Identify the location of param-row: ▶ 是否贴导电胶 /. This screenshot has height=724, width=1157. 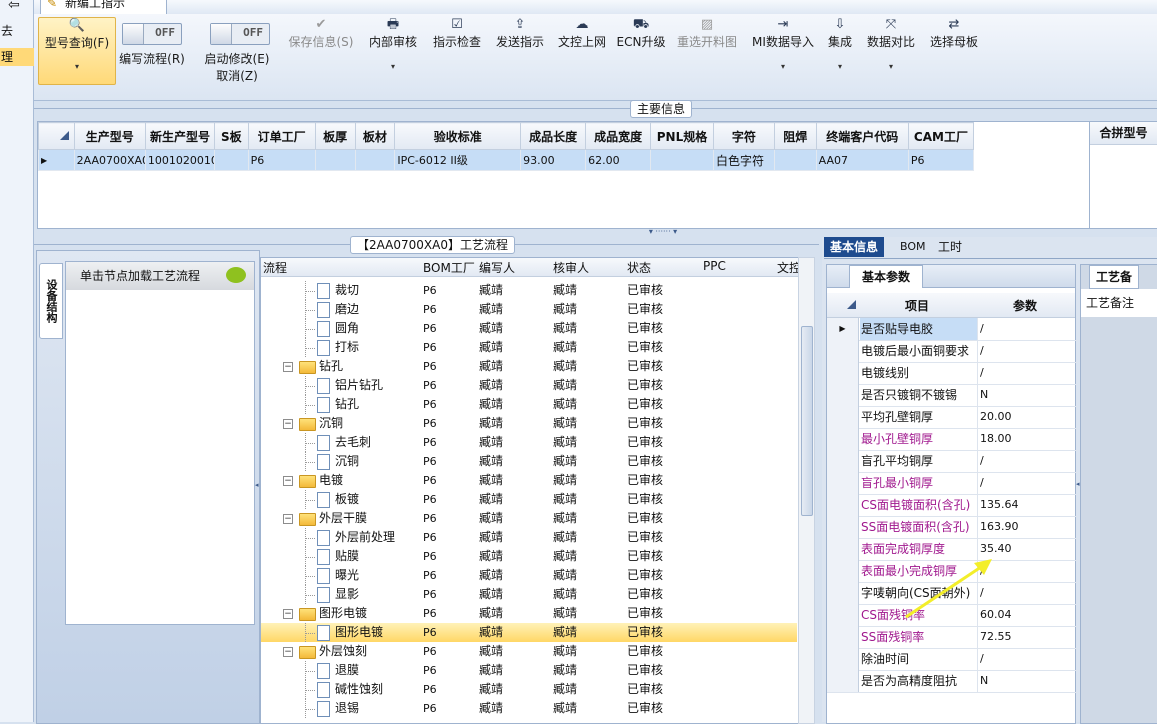
(952, 329).